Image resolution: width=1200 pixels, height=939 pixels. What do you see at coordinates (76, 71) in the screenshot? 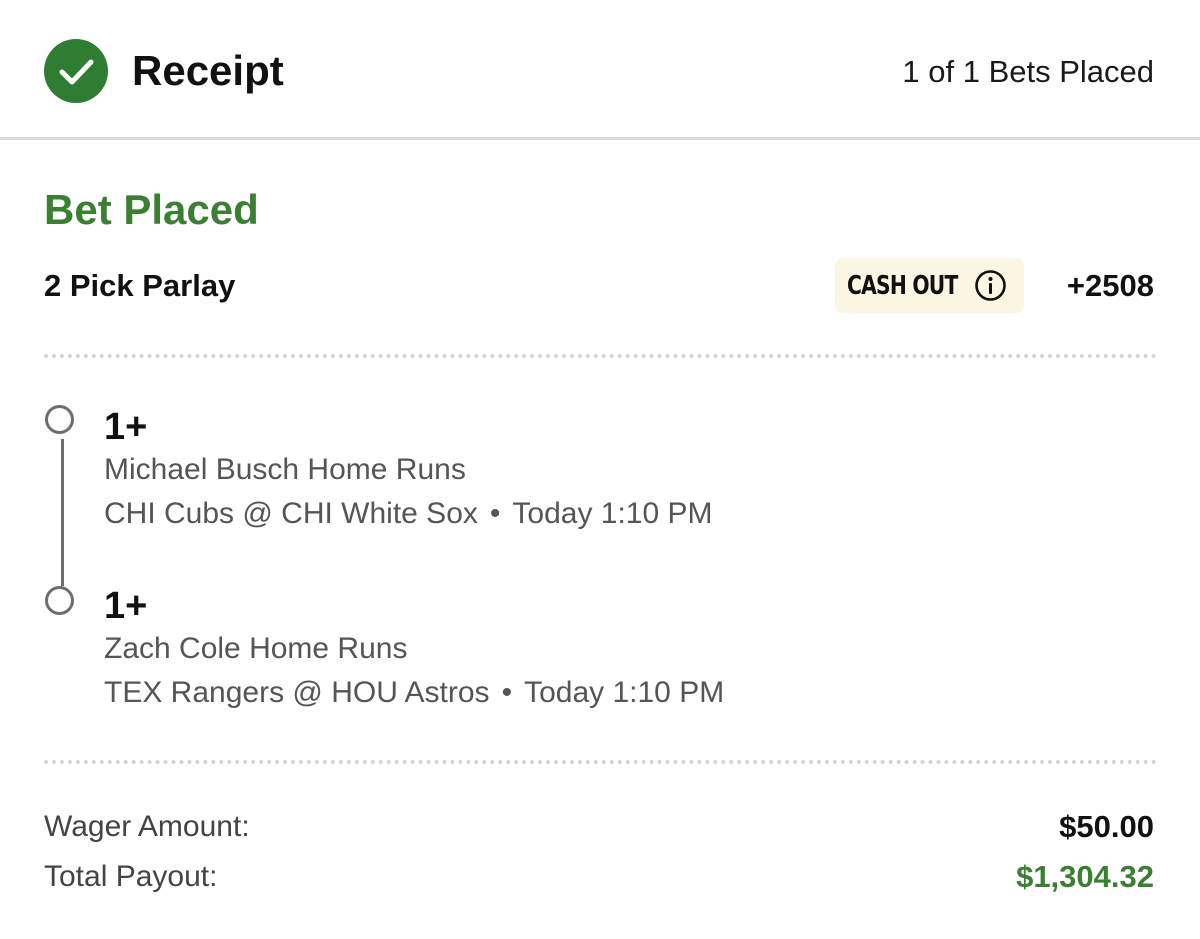
I see `check-circle-icon` at bounding box center [76, 71].